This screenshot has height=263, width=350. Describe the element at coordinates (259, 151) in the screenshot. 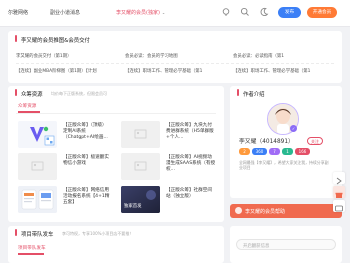

I see `stat-badge: 360` at that location.